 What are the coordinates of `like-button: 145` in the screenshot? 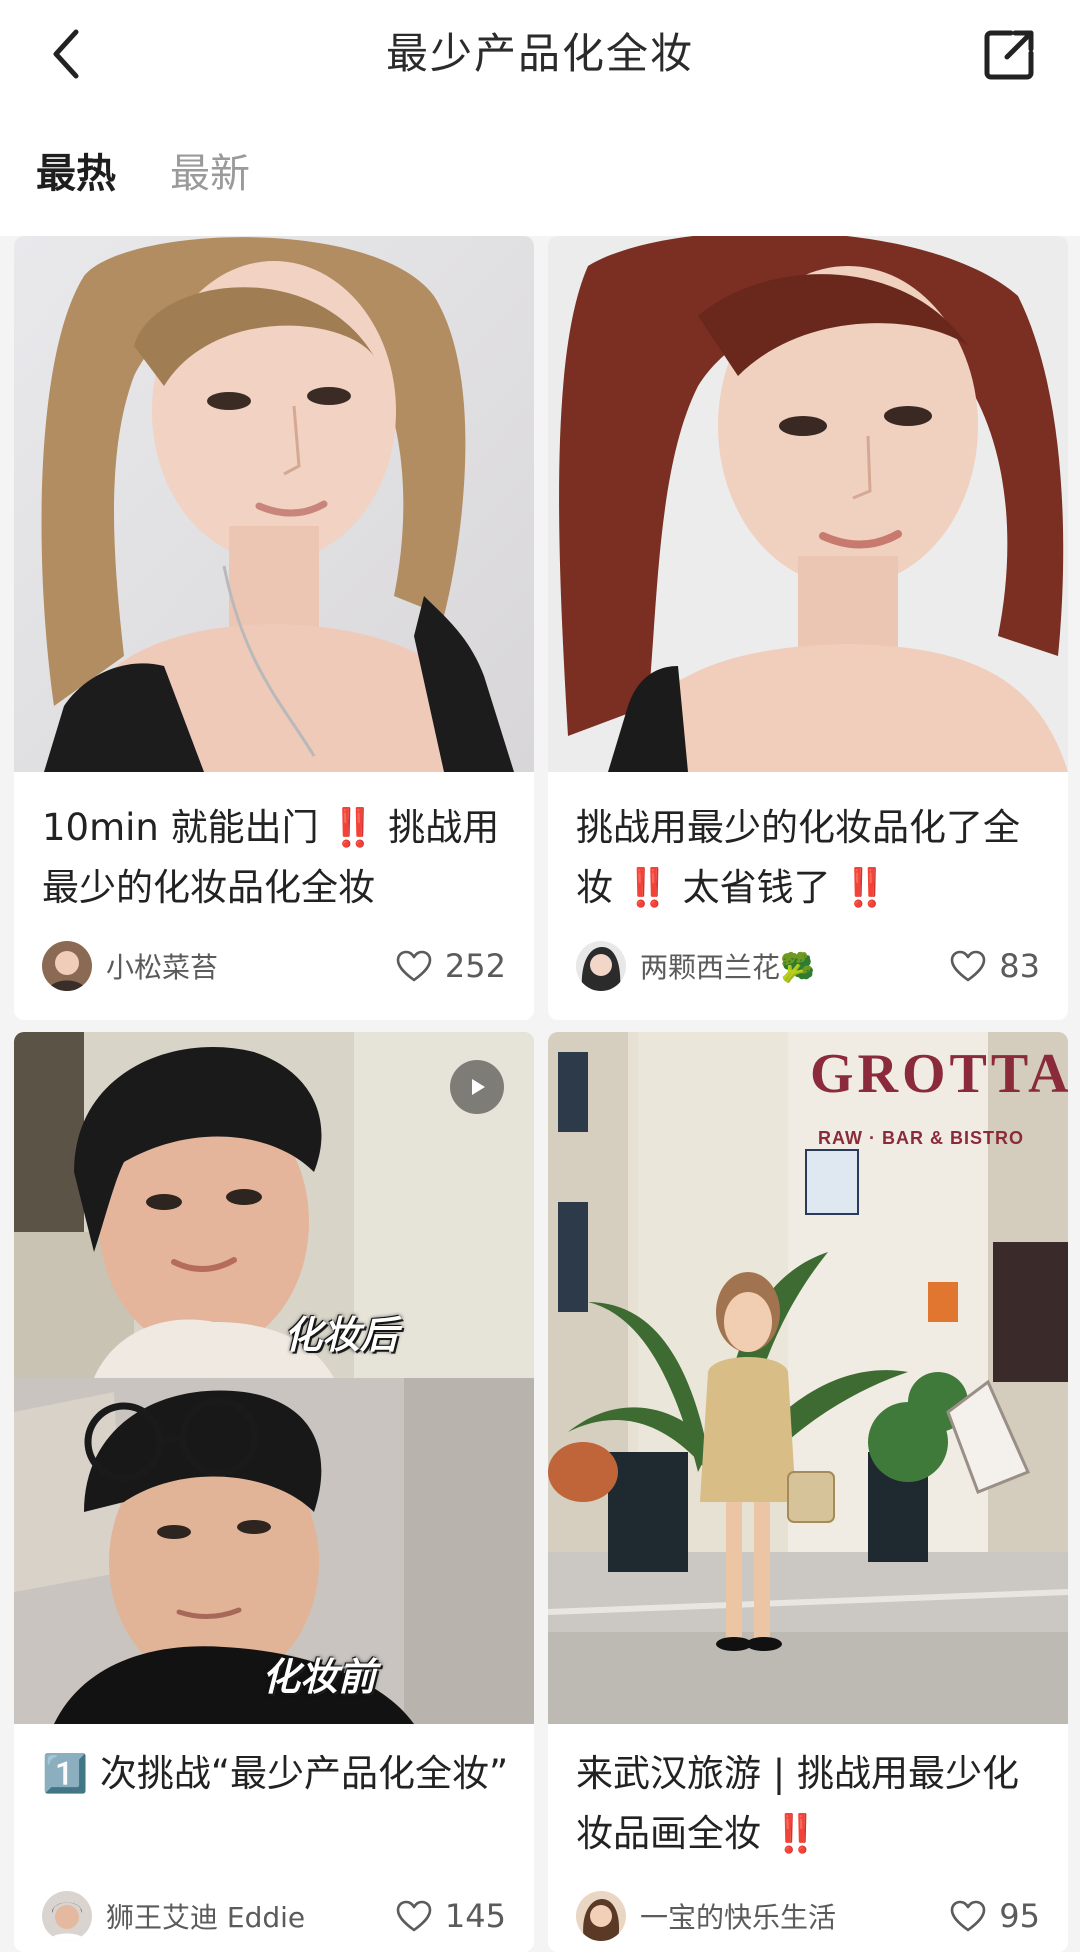 It's located at (450, 1916).